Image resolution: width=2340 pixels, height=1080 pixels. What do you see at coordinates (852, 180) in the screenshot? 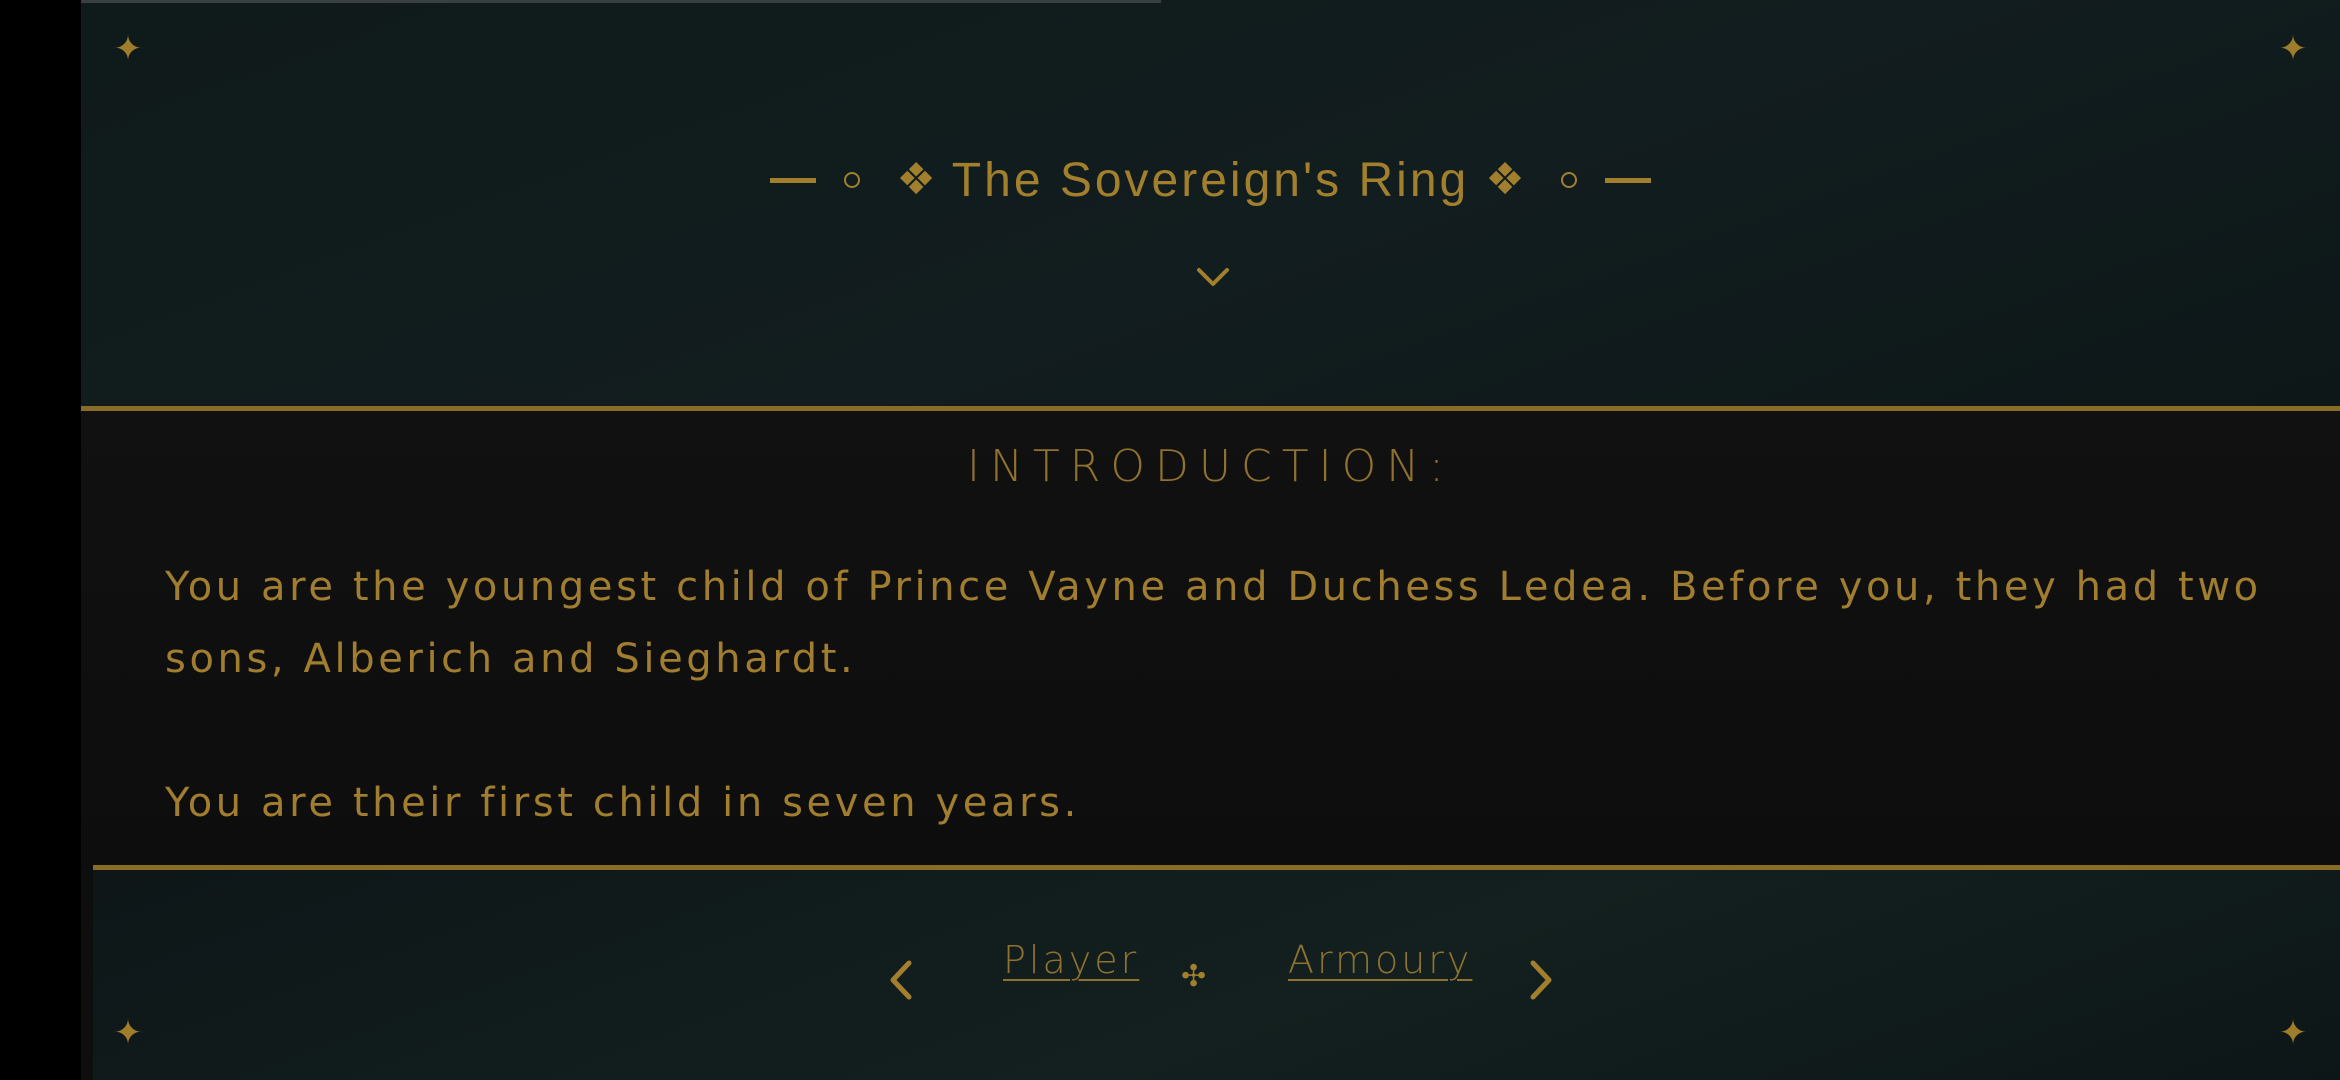
I see `title-ring-left` at bounding box center [852, 180].